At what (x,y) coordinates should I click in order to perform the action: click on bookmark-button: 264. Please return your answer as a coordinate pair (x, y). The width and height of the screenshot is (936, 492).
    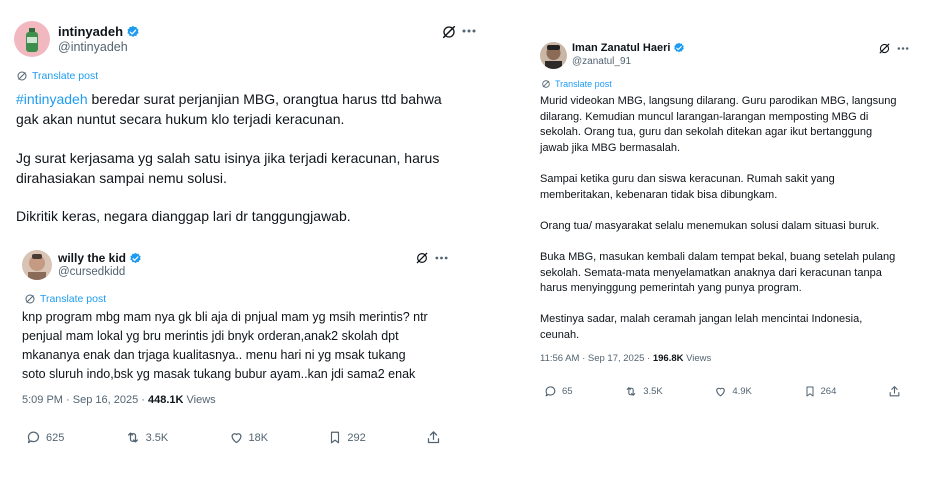
    Looking at the image, I should click on (820, 391).